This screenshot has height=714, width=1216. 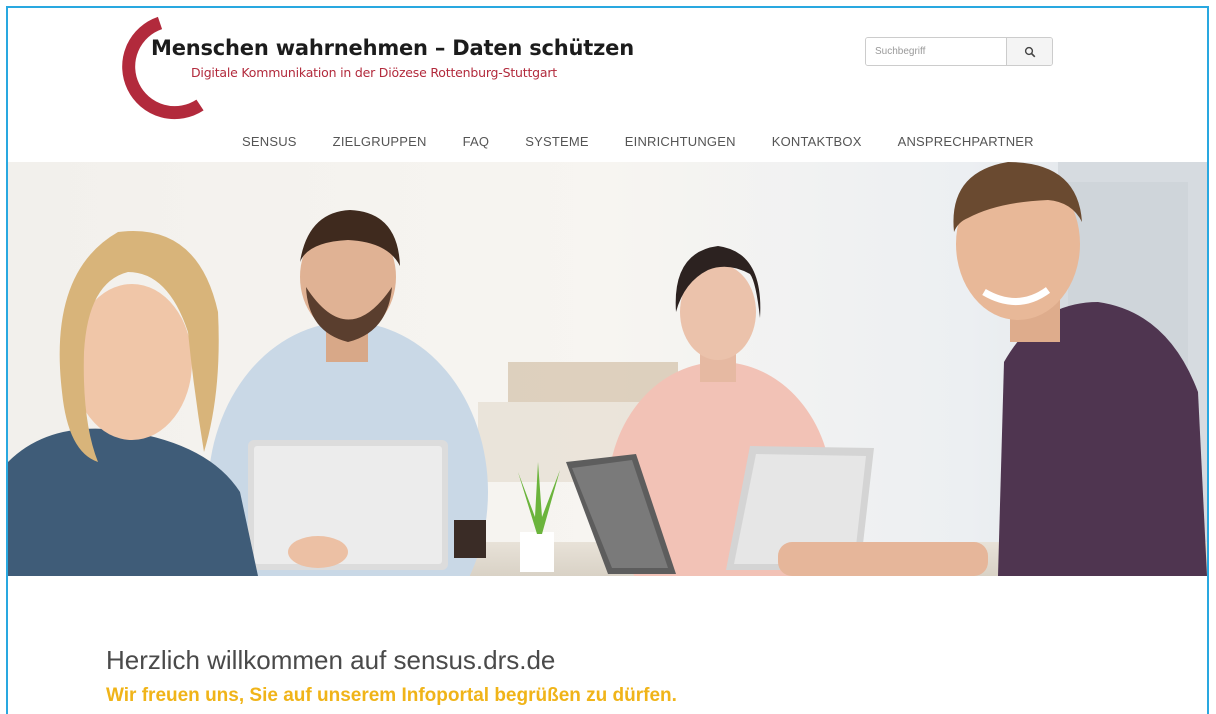 What do you see at coordinates (557, 144) in the screenshot?
I see `nav-item-systeme: SYSTEME` at bounding box center [557, 144].